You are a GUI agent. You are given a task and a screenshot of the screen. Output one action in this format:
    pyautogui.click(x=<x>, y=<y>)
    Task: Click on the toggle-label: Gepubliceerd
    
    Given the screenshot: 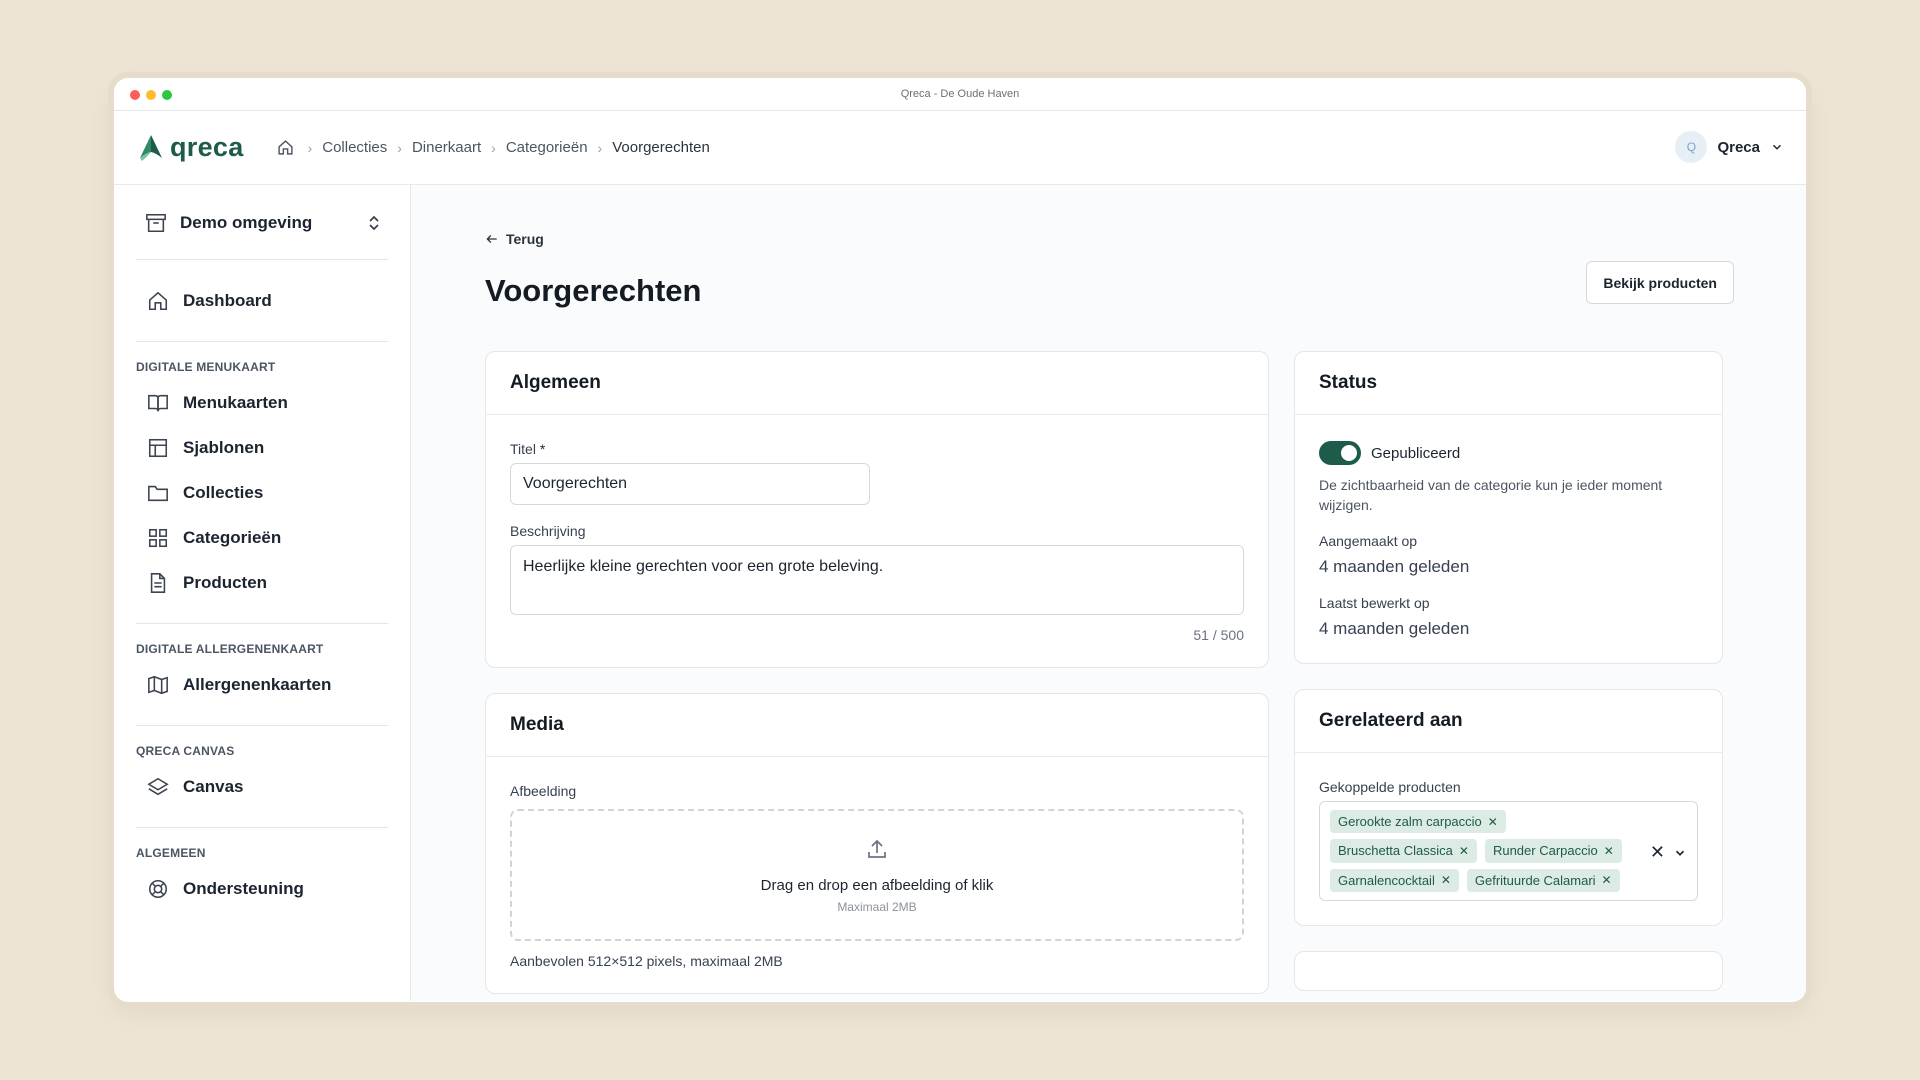 What is the action you would take?
    pyautogui.click(x=1416, y=453)
    